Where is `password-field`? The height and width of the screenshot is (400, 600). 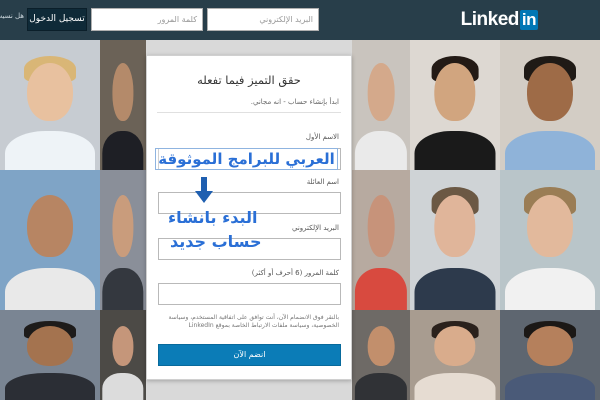
password-field is located at coordinates (249, 294).